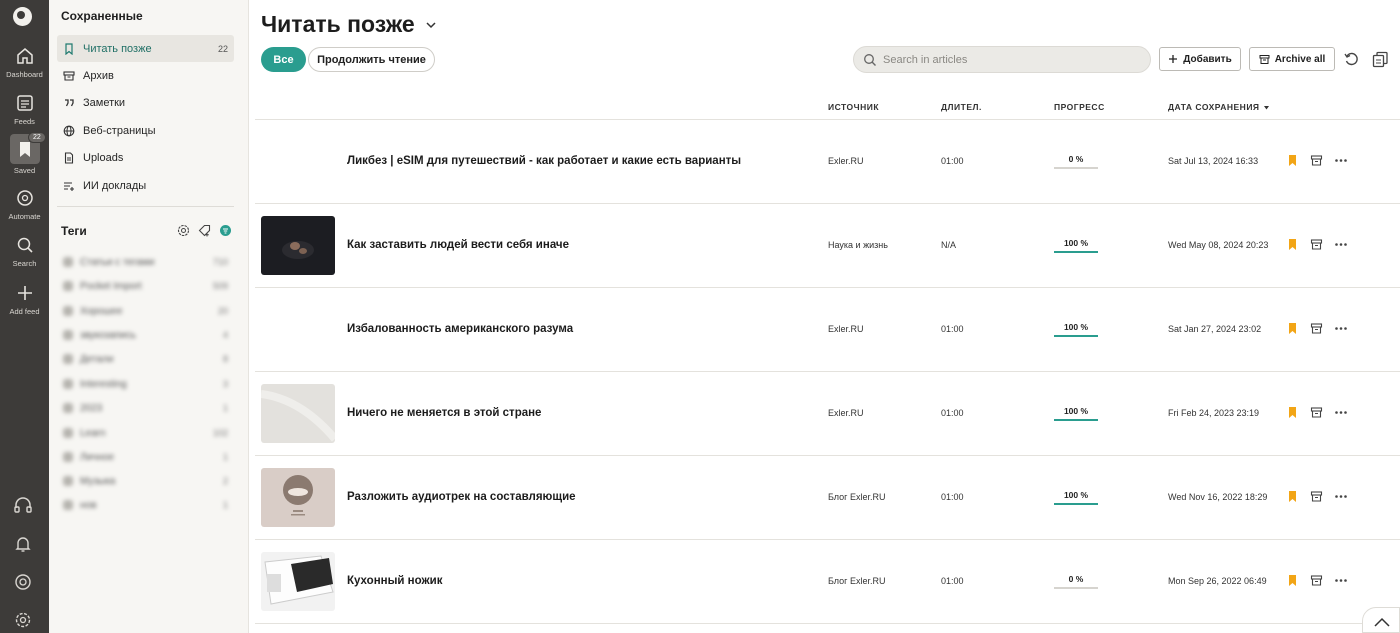 The height and width of the screenshot is (633, 1400). Describe the element at coordinates (444, 413) in the screenshot. I see `article-title: Ничего не меняется в этой стране` at that location.